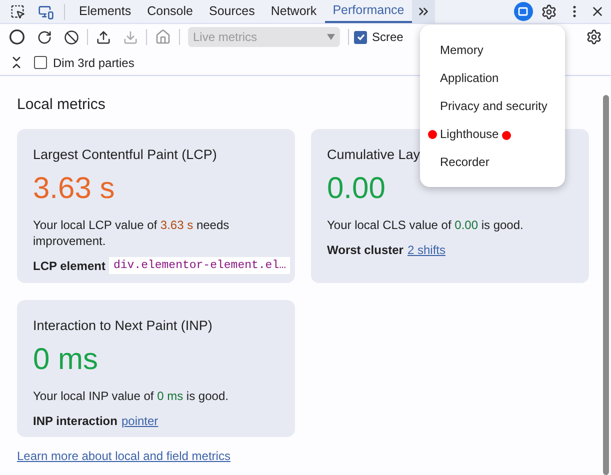 The image size is (611, 475). What do you see at coordinates (331, 37) in the screenshot?
I see `caret-icon` at bounding box center [331, 37].